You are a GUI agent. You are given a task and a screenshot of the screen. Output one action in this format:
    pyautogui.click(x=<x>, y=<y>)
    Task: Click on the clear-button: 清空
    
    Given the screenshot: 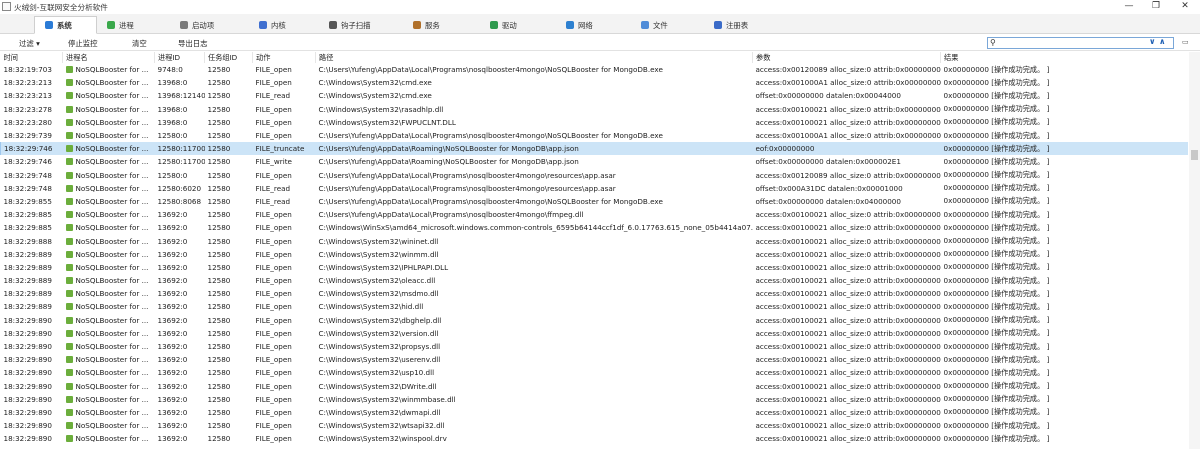 What is the action you would take?
    pyautogui.click(x=139, y=43)
    